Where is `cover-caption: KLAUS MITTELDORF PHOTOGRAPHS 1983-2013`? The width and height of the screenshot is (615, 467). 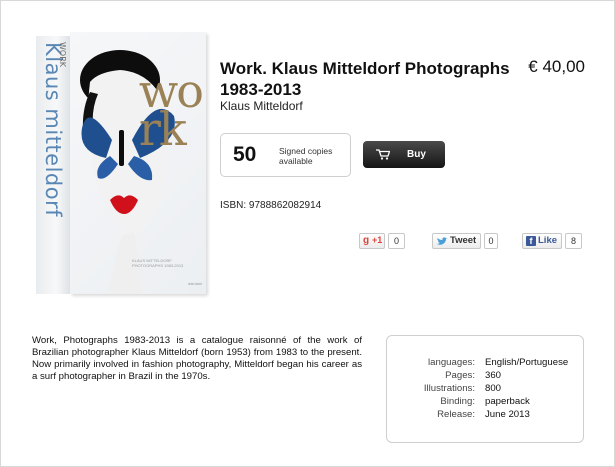 cover-caption: KLAUS MITTELDORF PHOTOGRAPHS 1983-2013 is located at coordinates (158, 263).